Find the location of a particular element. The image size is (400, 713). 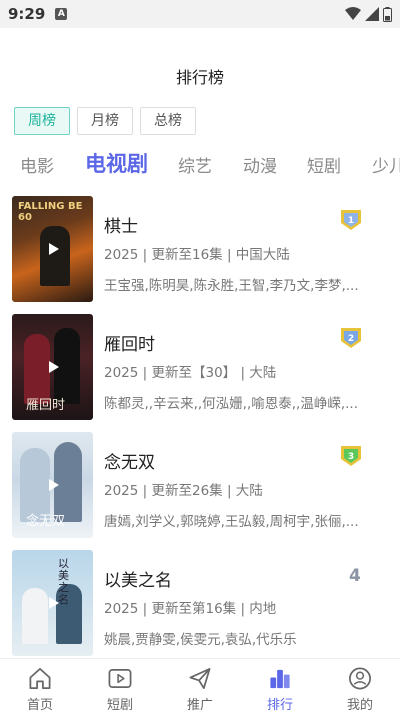

item-title: 以美之名 is located at coordinates (138, 581).